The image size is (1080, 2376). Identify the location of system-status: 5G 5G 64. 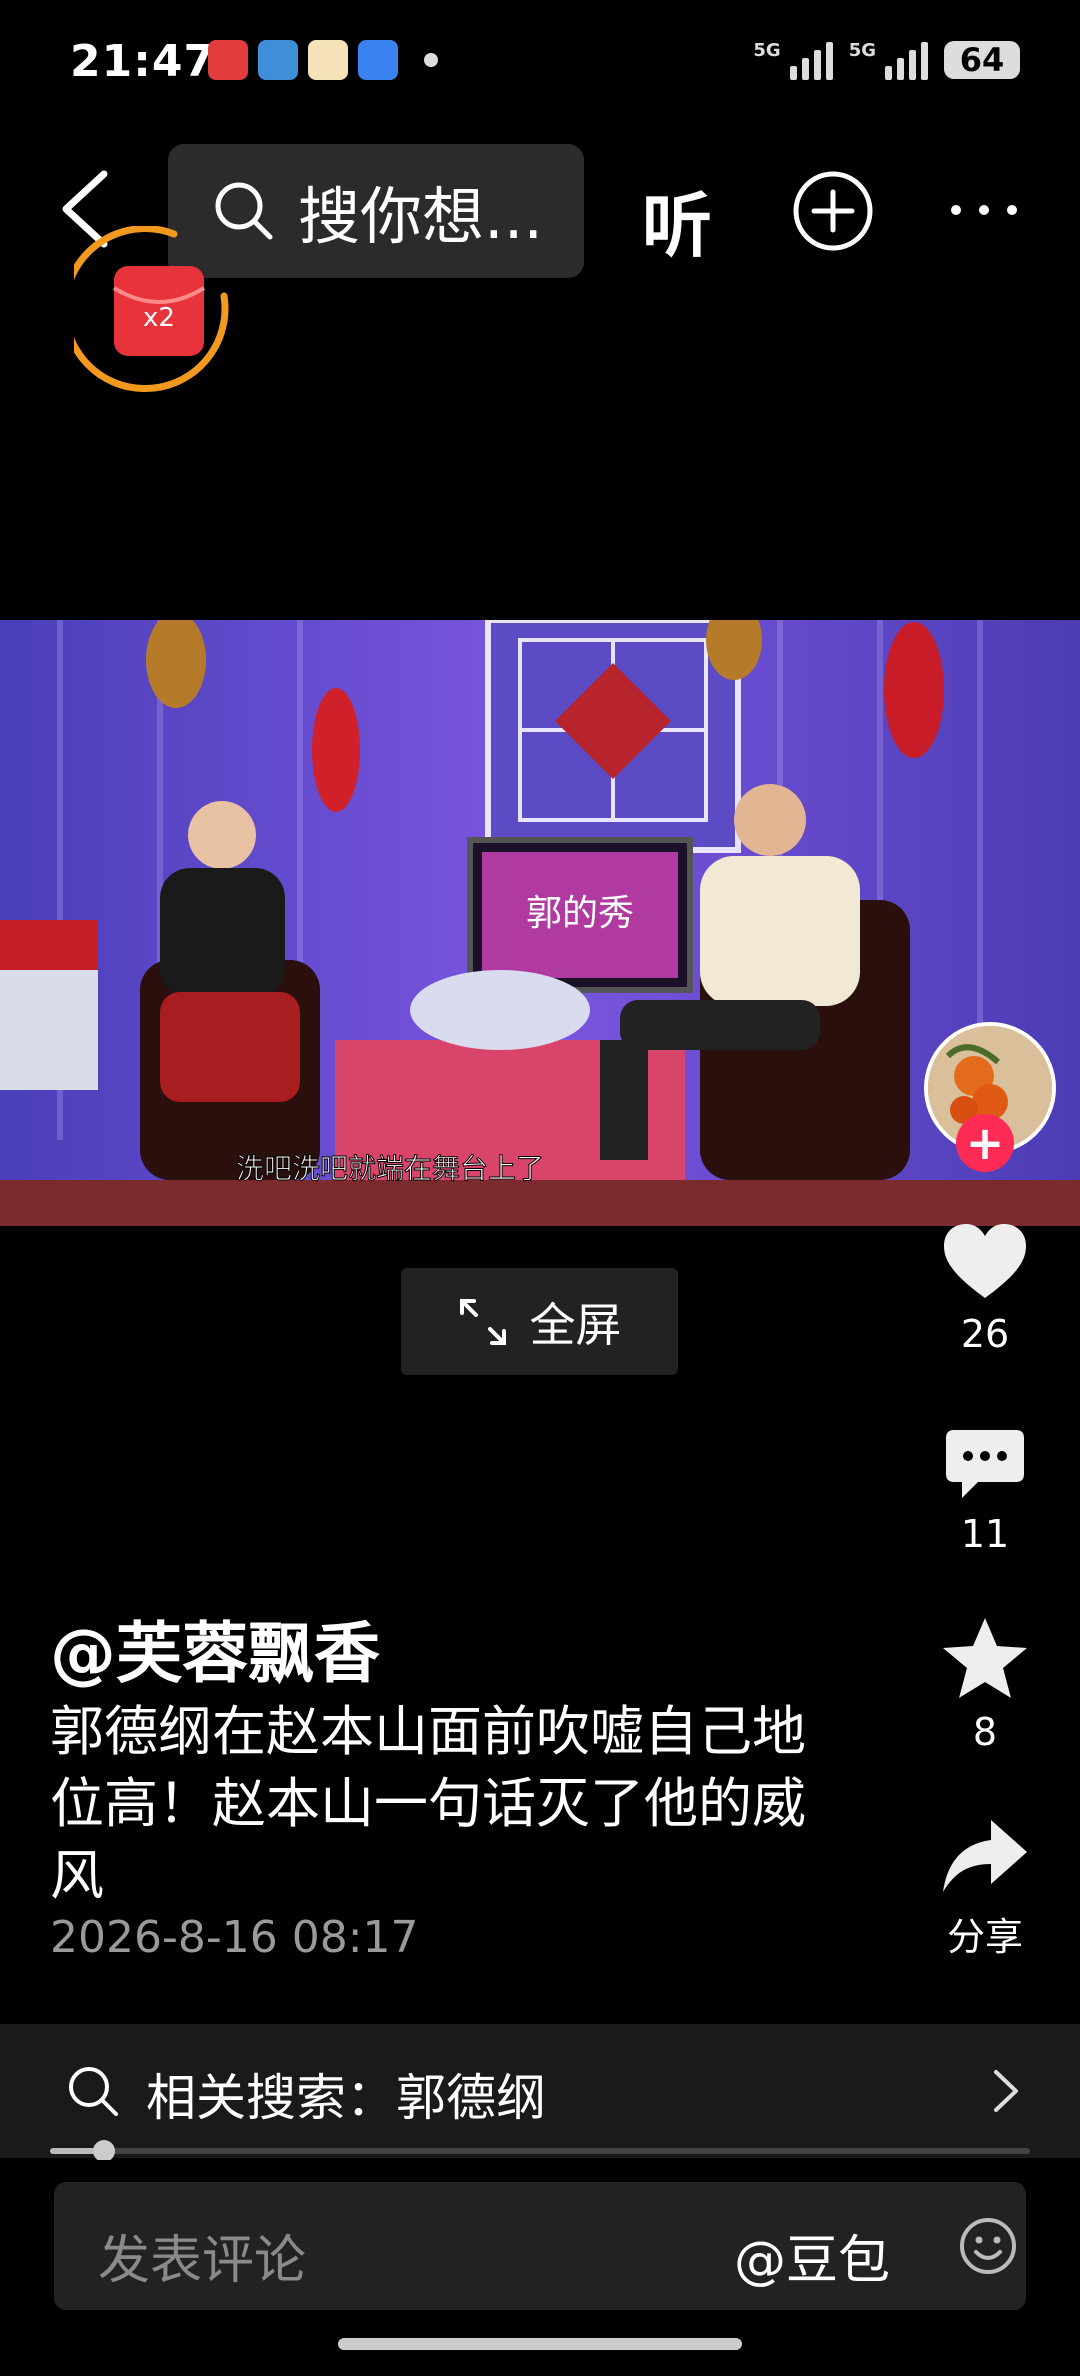
(886, 60).